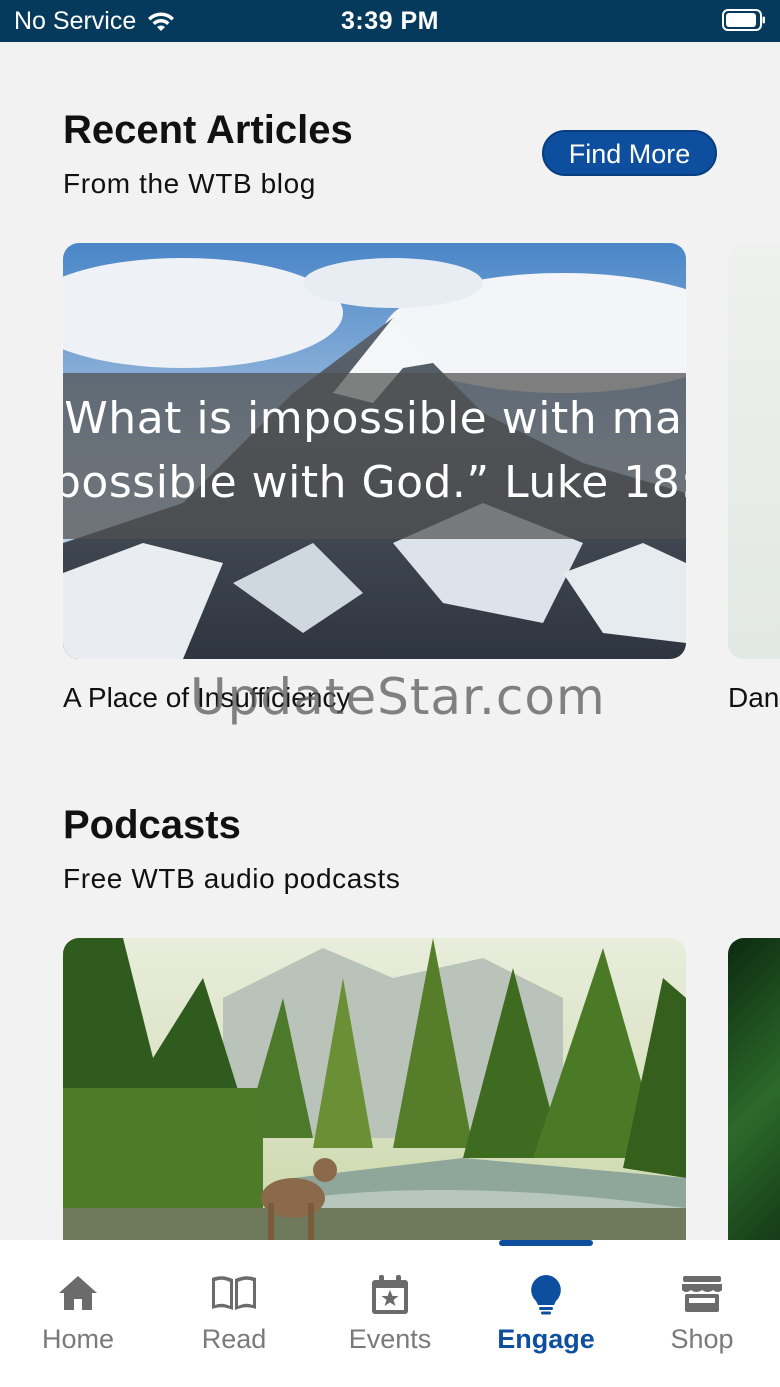 This screenshot has height=1387, width=780. Describe the element at coordinates (78, 1313) in the screenshot. I see `tab-home: Home` at that location.